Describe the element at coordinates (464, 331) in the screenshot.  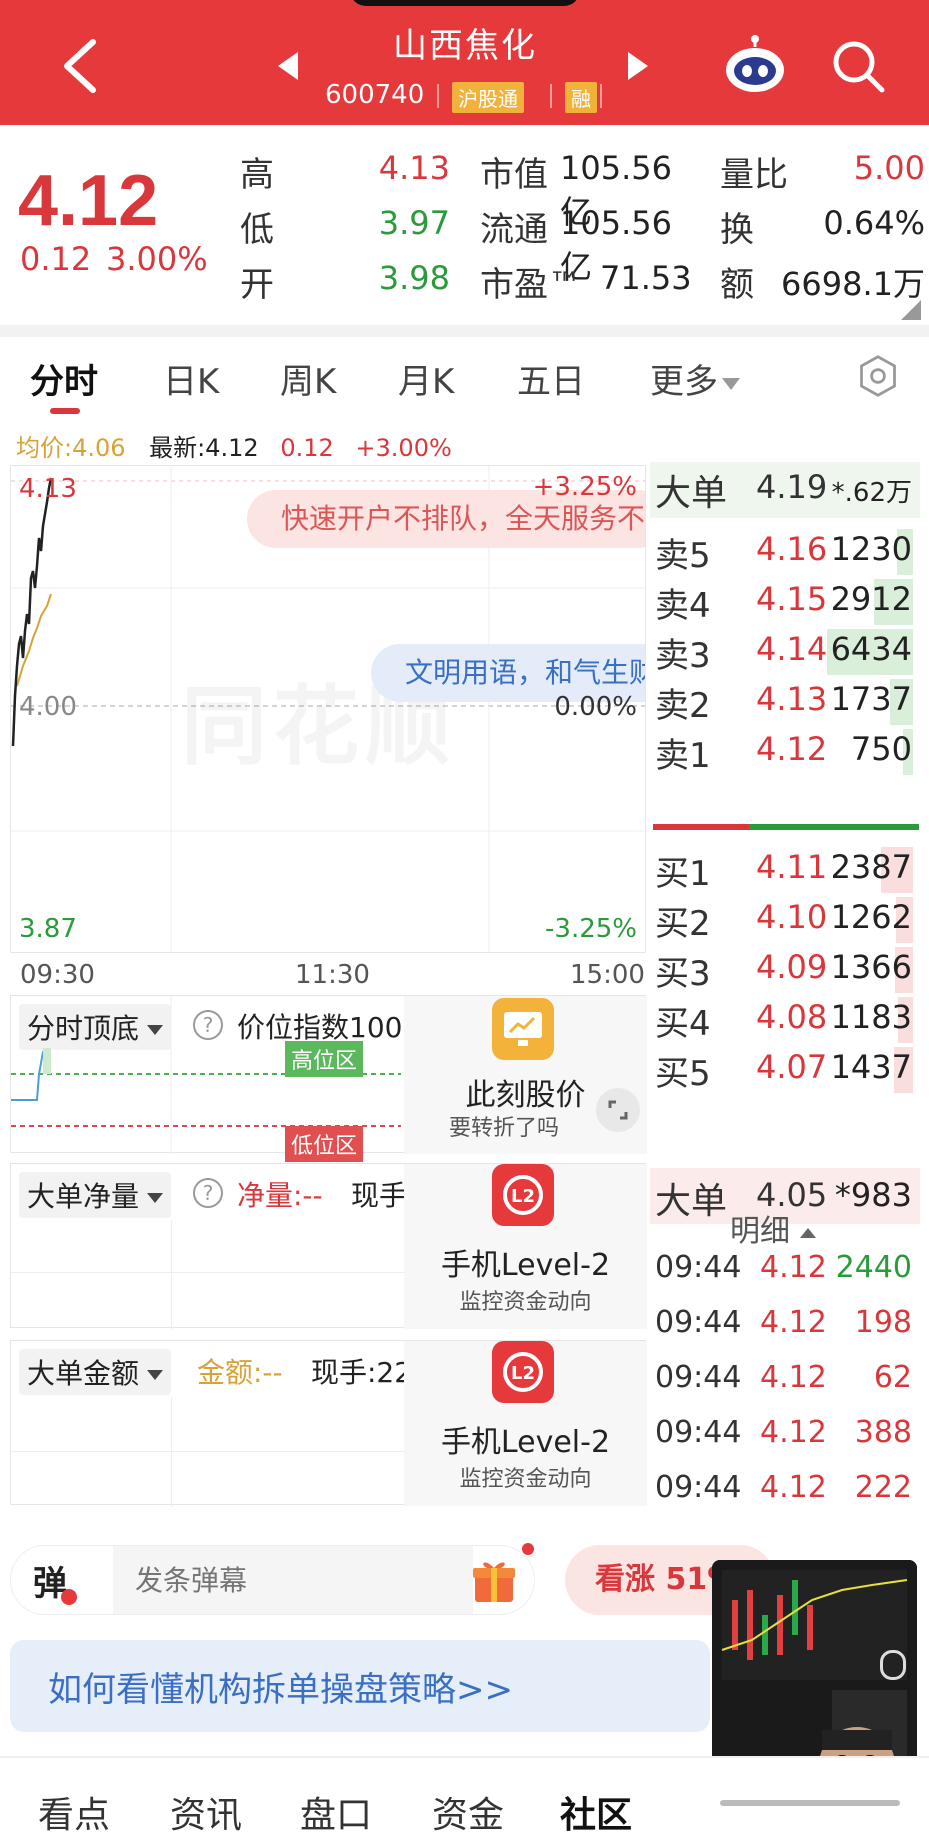
I see `section-divider` at that location.